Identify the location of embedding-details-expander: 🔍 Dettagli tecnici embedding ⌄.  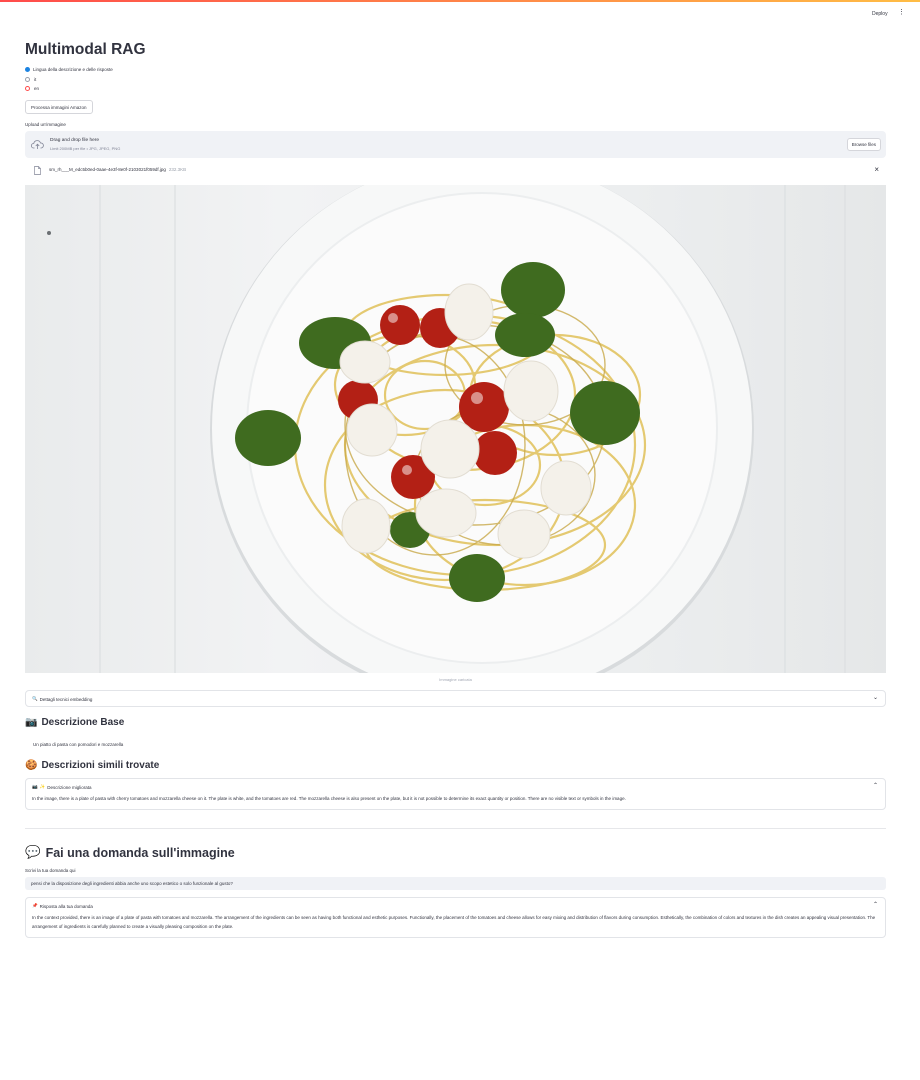
(455, 698).